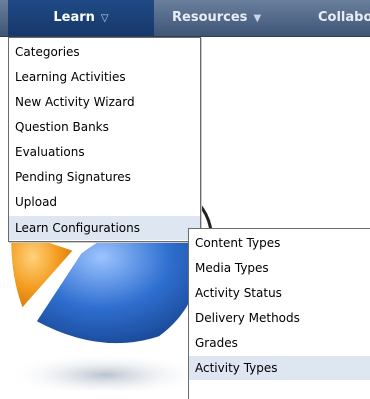 The width and height of the screenshot is (370, 399). What do you see at coordinates (257, 18) in the screenshot?
I see `chevron-down-icon: ▼` at bounding box center [257, 18].